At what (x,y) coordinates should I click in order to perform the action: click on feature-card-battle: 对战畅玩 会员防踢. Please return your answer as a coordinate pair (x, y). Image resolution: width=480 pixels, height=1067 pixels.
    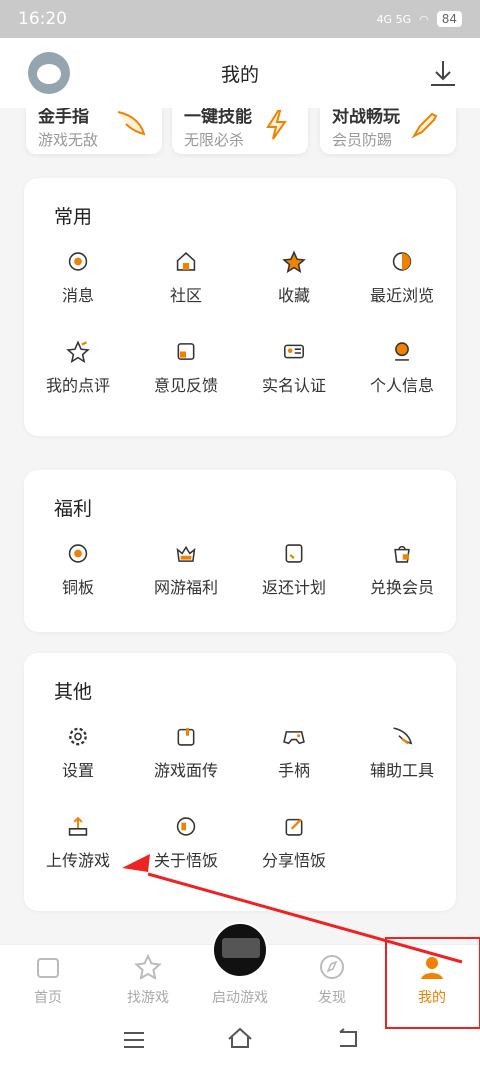
    Looking at the image, I should click on (388, 131).